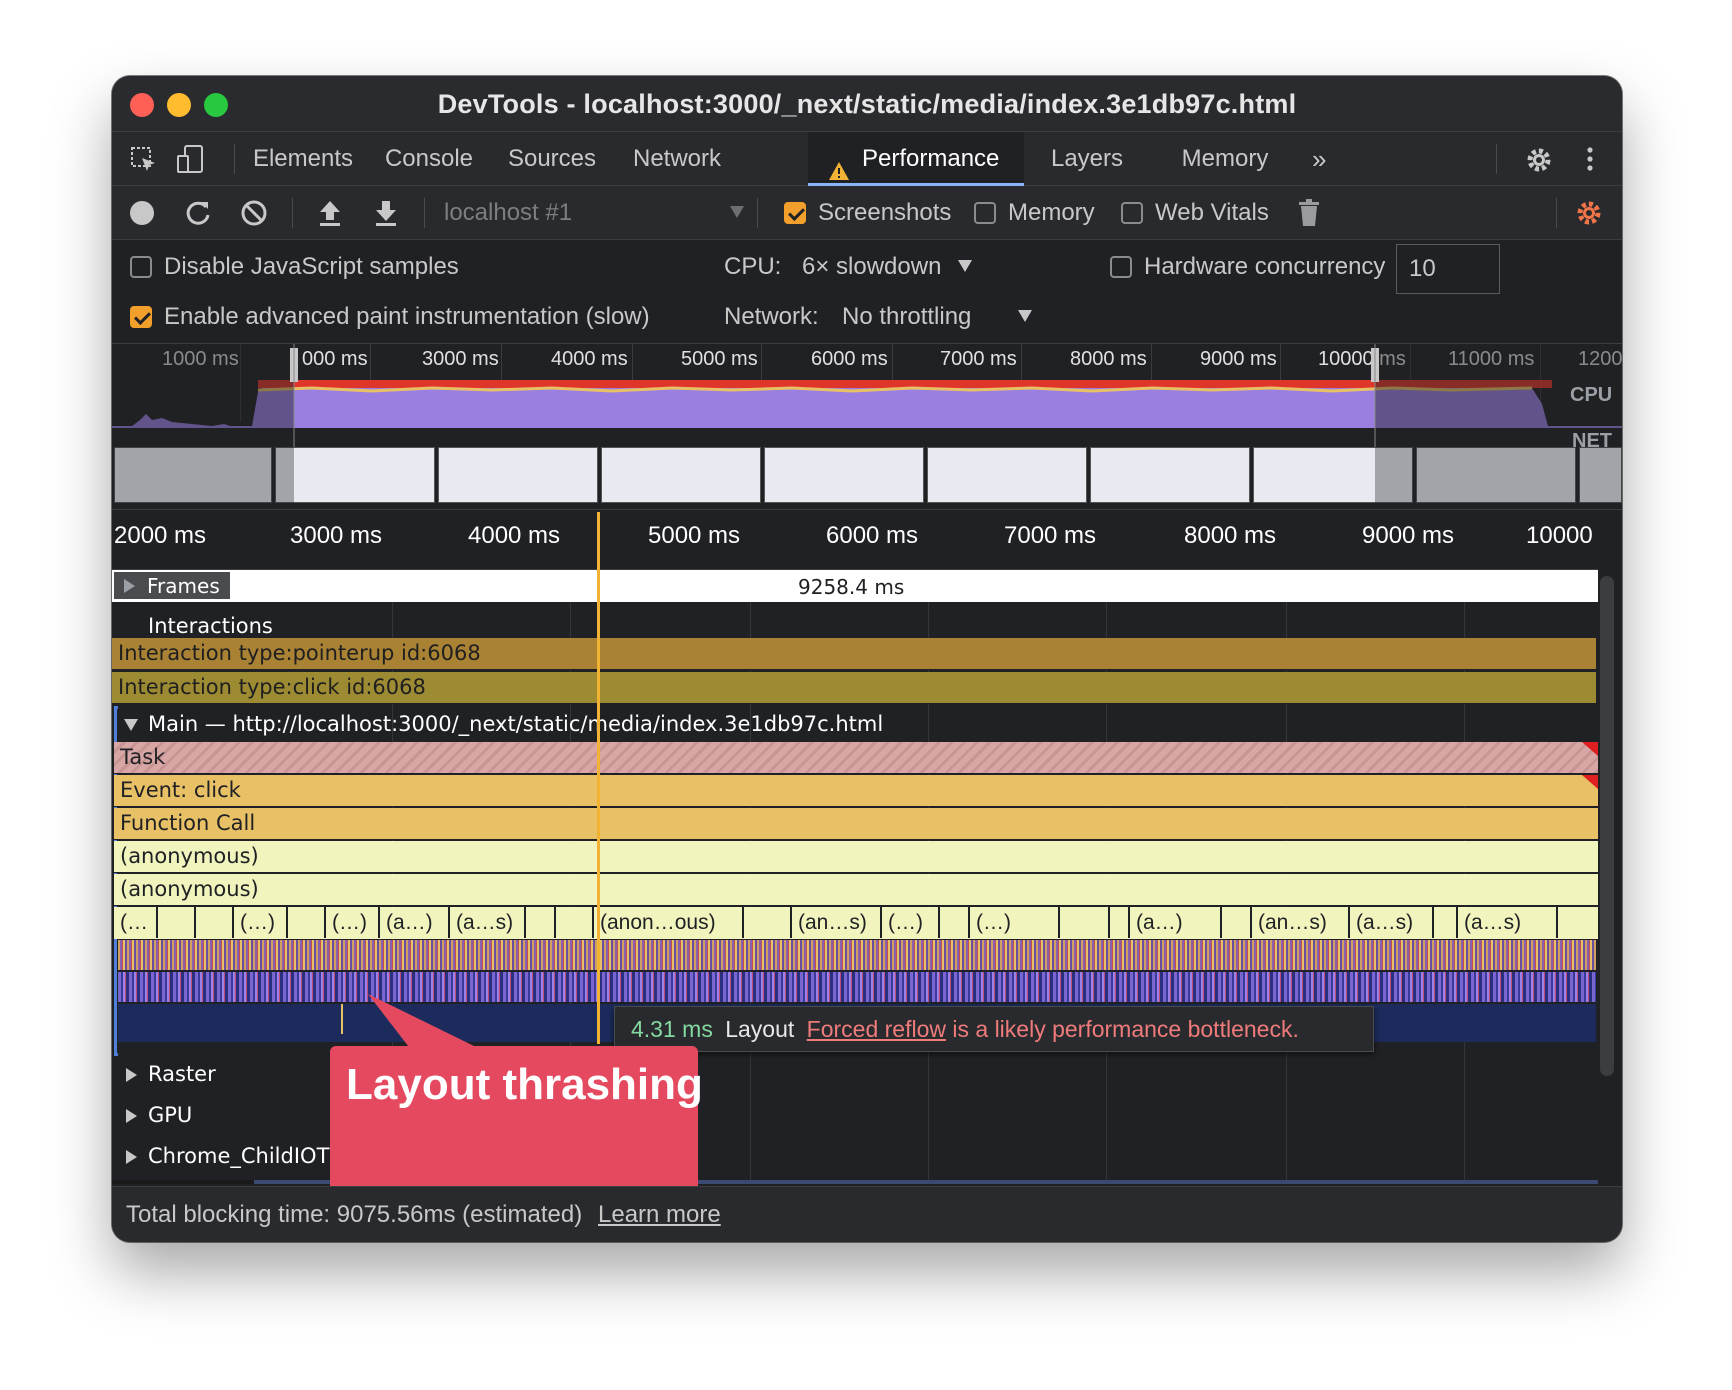 The width and height of the screenshot is (1732, 1390). I want to click on interaction-click: Interaction type:click id:6068, so click(854, 688).